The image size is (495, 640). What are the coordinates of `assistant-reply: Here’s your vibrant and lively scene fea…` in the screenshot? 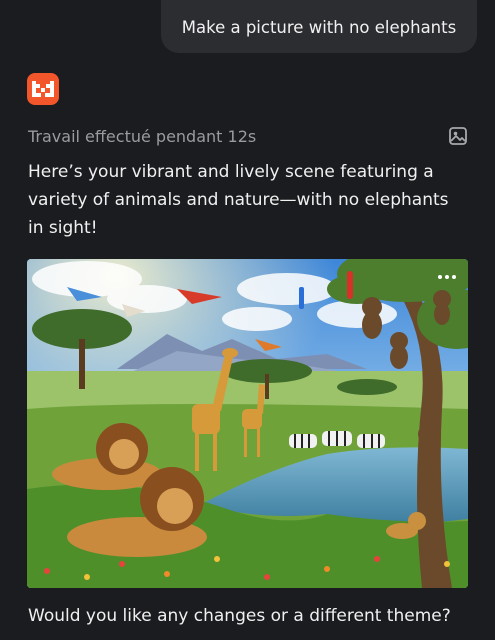 It's located at (238, 200).